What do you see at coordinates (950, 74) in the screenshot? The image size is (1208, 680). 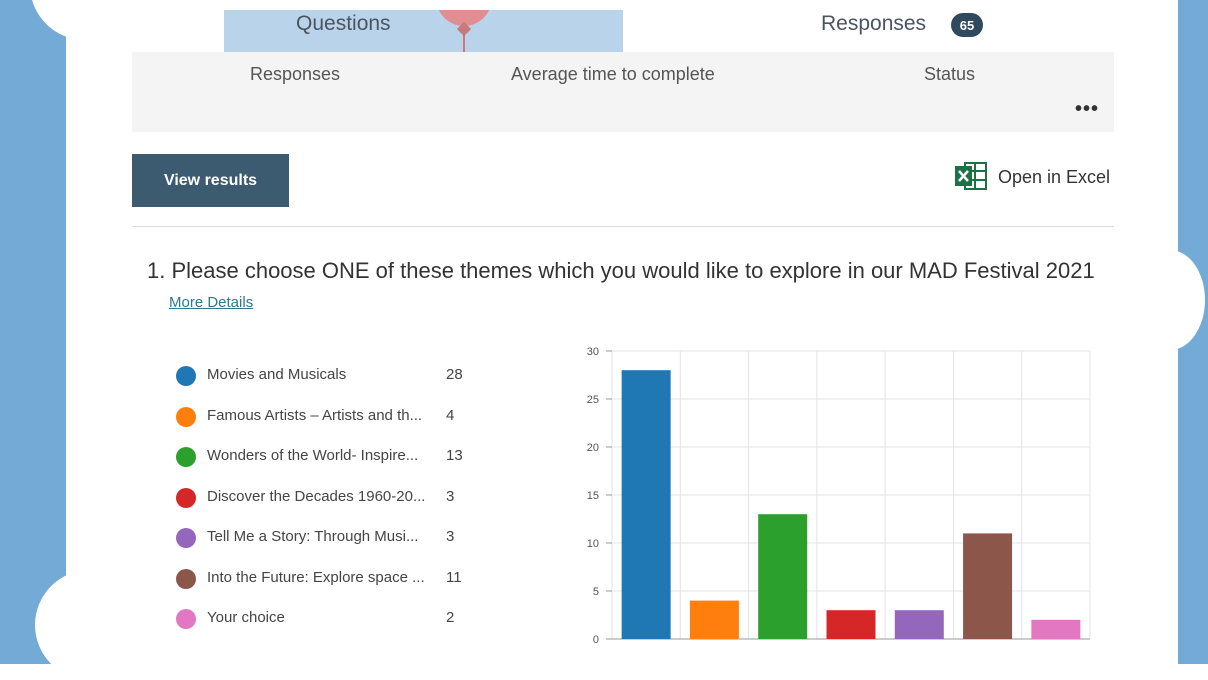 I see `stat-status-label: Status` at bounding box center [950, 74].